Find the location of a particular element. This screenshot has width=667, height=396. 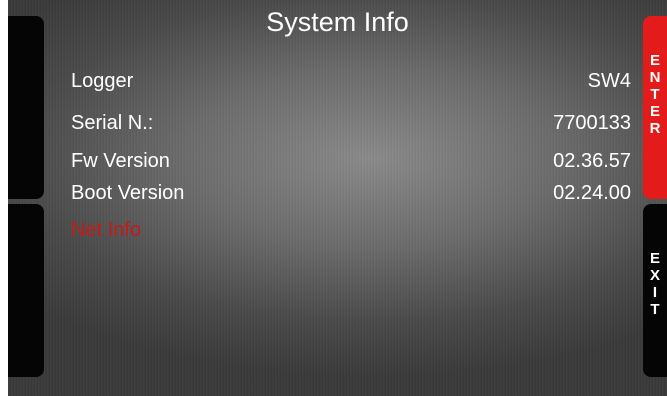

serial-value: 7700133 is located at coordinates (592, 123).